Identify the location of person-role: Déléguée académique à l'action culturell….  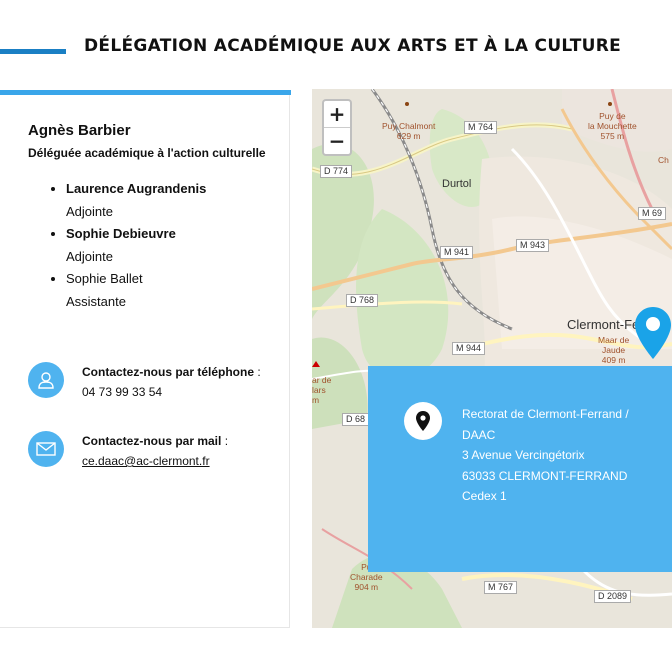
(147, 153).